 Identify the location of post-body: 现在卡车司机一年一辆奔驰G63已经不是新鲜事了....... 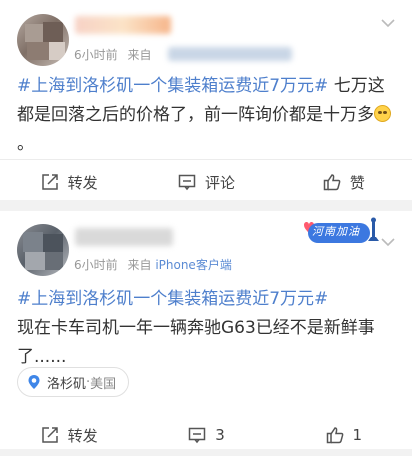
(196, 342).